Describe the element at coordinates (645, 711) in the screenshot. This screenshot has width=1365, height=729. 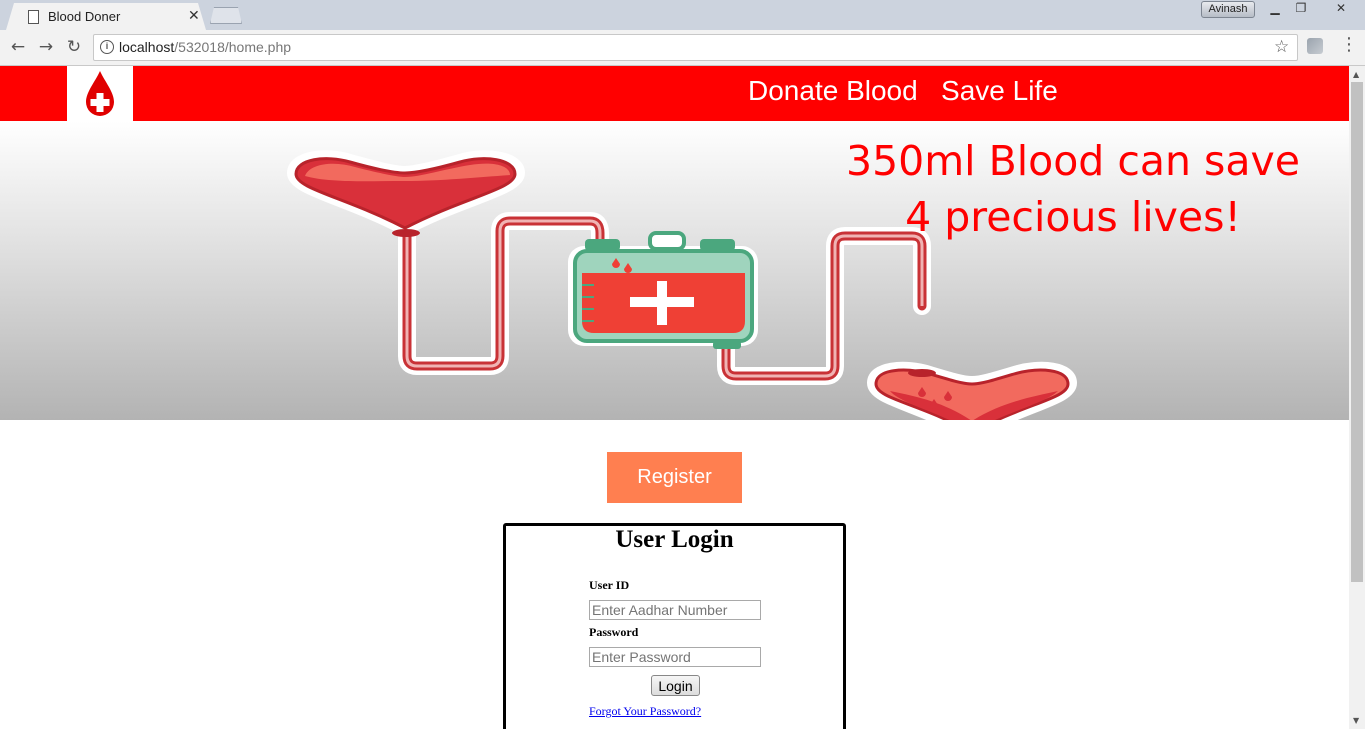
I see `forgot-password-link: Forgot Your Password?` at that location.